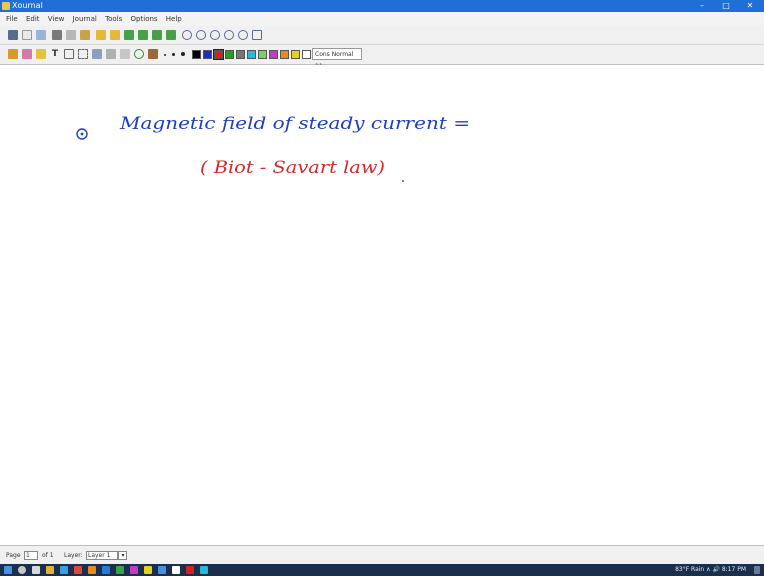  What do you see at coordinates (56, 19) in the screenshot?
I see `menu-view: View` at bounding box center [56, 19].